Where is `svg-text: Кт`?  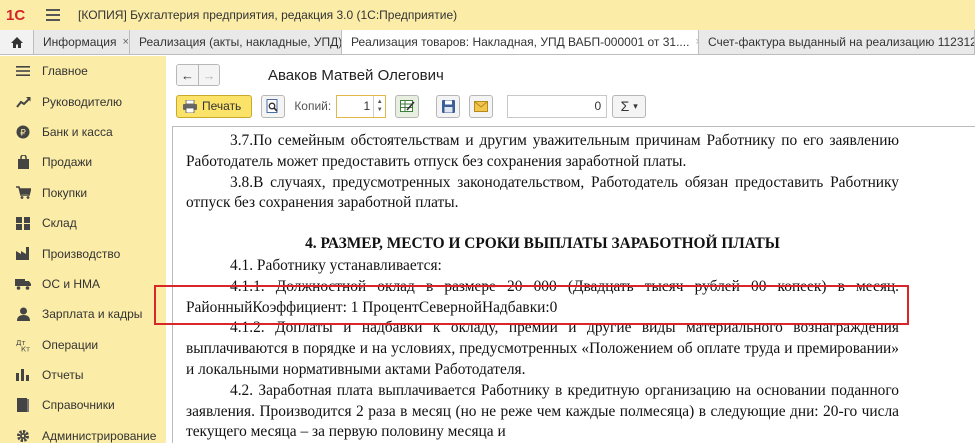
svg-text: Кт is located at coordinates (25, 348).